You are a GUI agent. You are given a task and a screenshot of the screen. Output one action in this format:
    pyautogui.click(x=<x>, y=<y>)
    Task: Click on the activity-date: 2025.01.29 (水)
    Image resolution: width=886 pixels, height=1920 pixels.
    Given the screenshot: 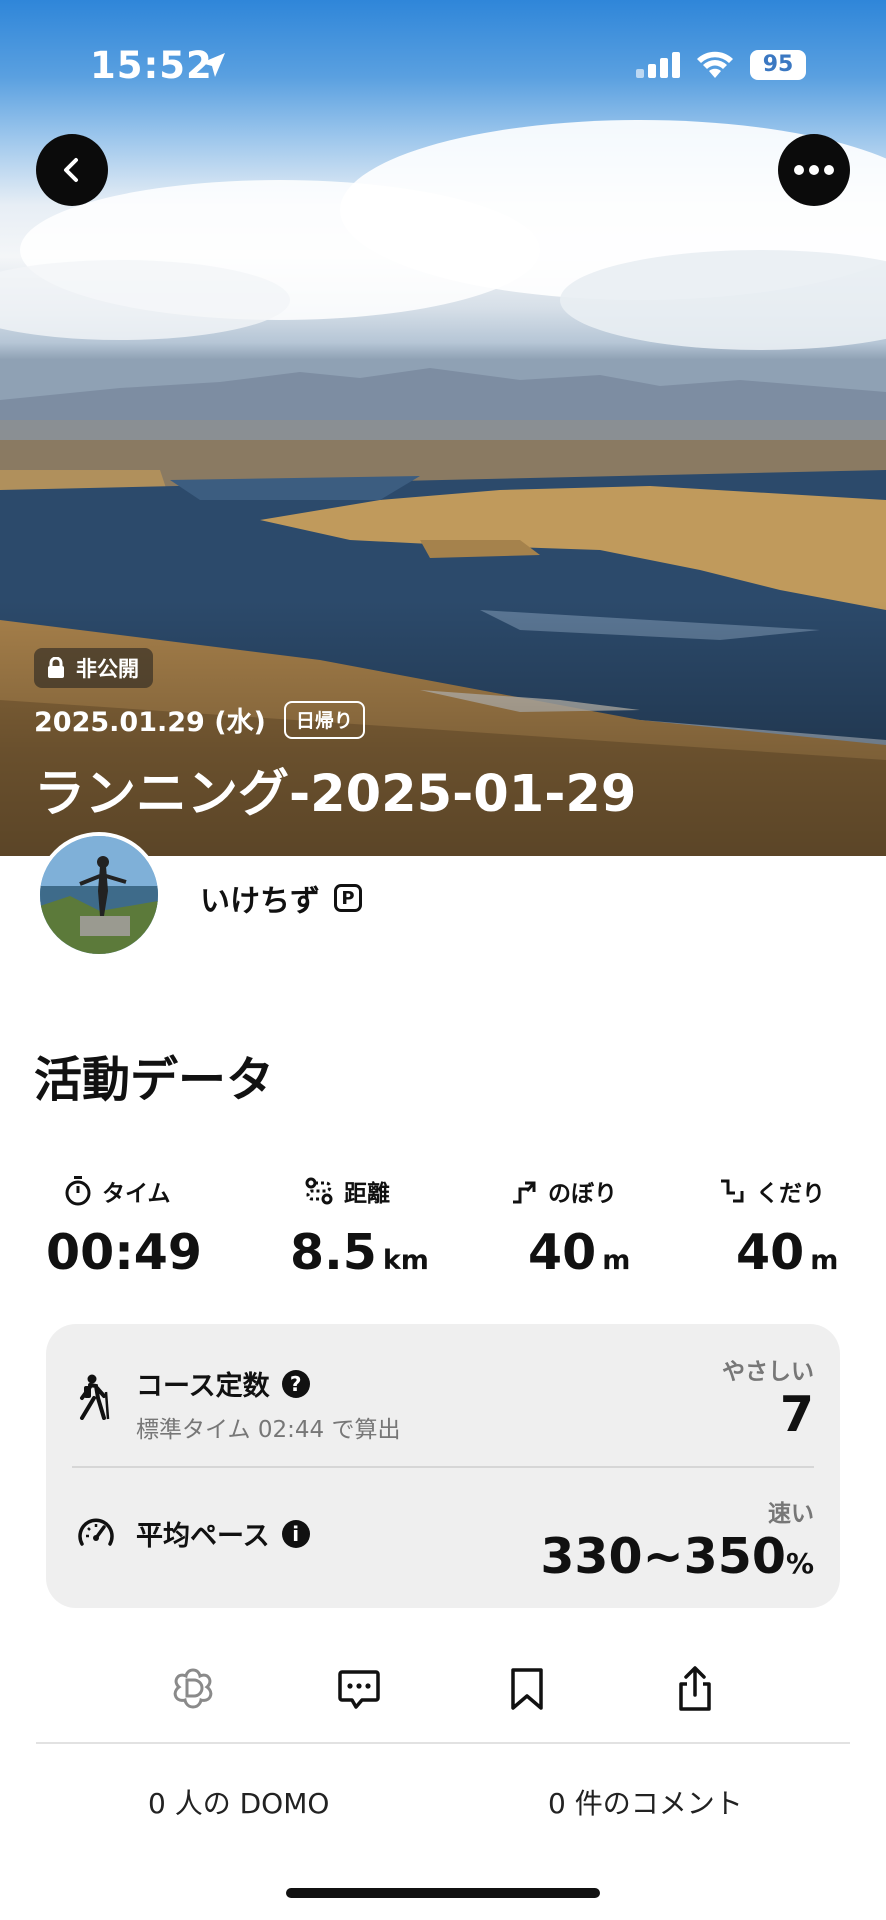 What is the action you would take?
    pyautogui.click(x=150, y=722)
    